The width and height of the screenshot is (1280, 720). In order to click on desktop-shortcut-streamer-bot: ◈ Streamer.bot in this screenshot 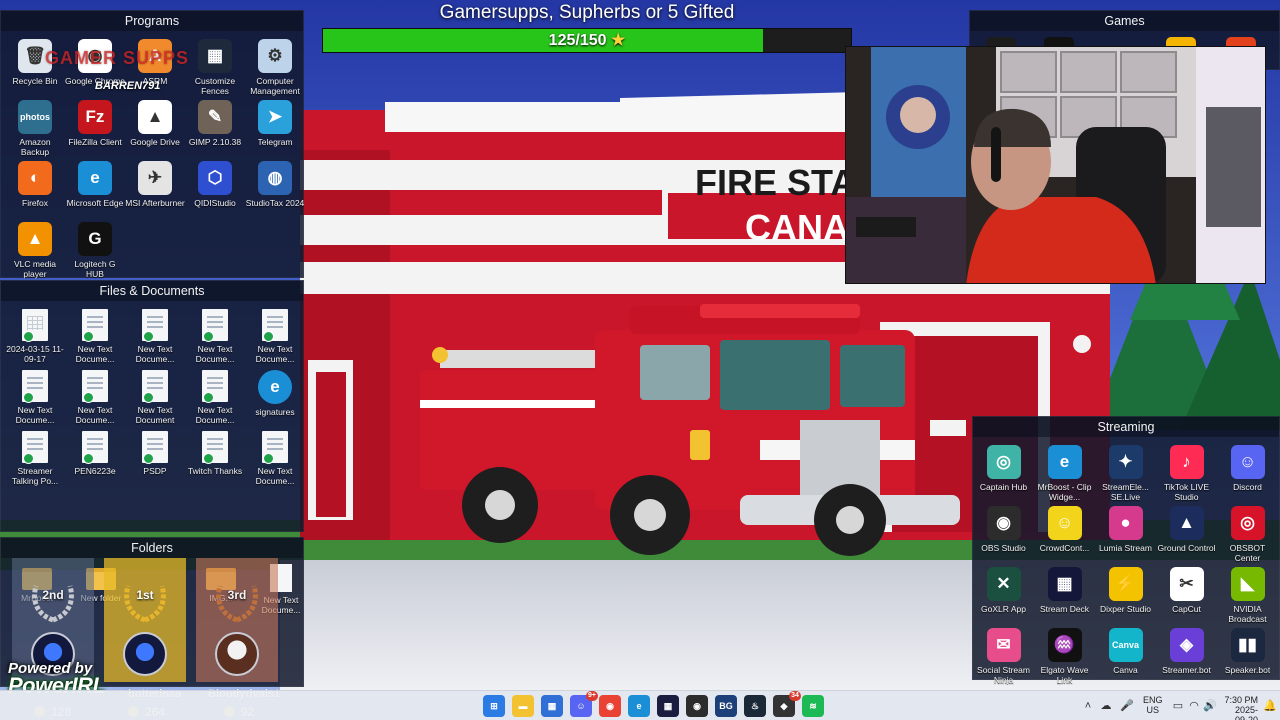, I will do `click(1186, 654)`.